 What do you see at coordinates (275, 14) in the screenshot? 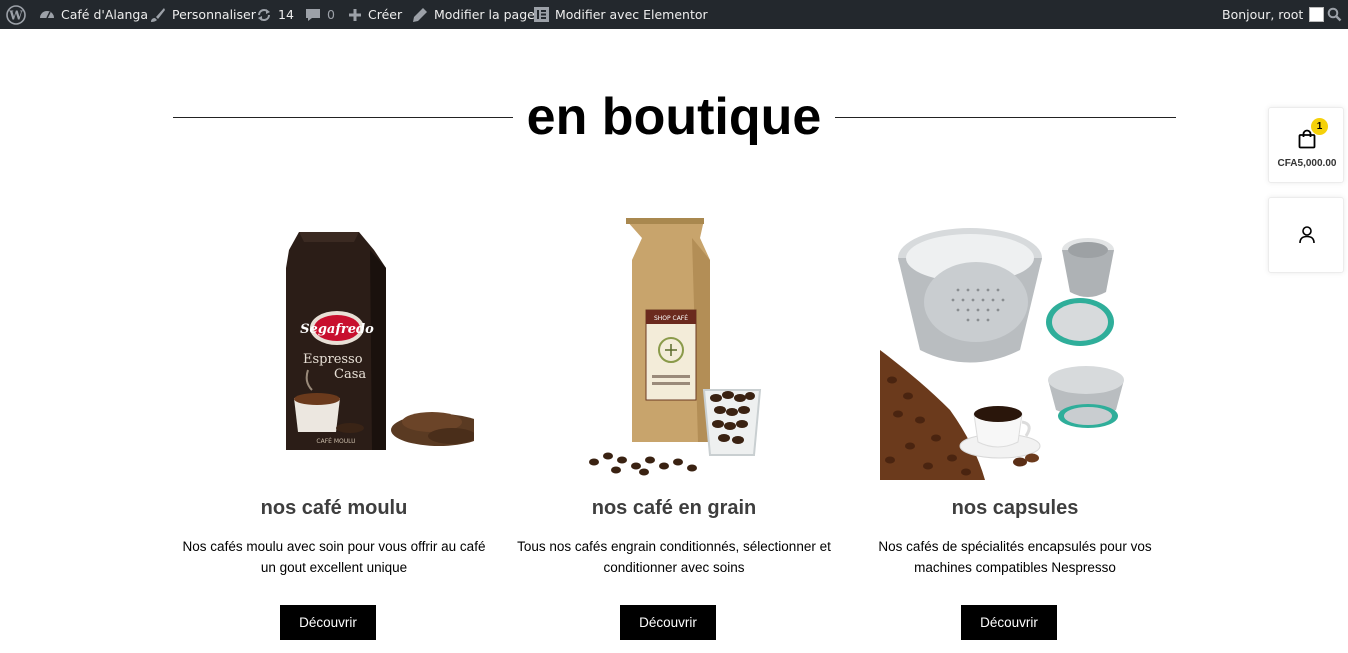
I see `updates-link: 14` at bounding box center [275, 14].